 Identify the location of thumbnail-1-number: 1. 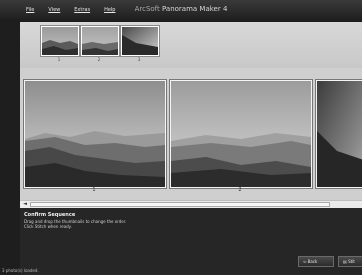
(59, 59).